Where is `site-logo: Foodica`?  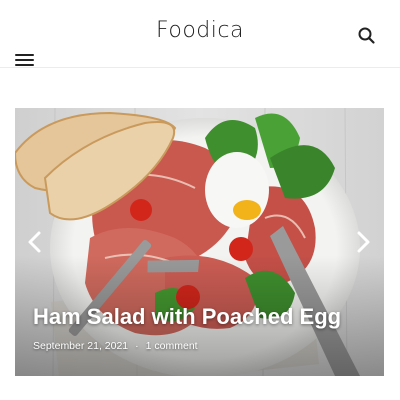 site-logo: Foodica is located at coordinates (200, 30).